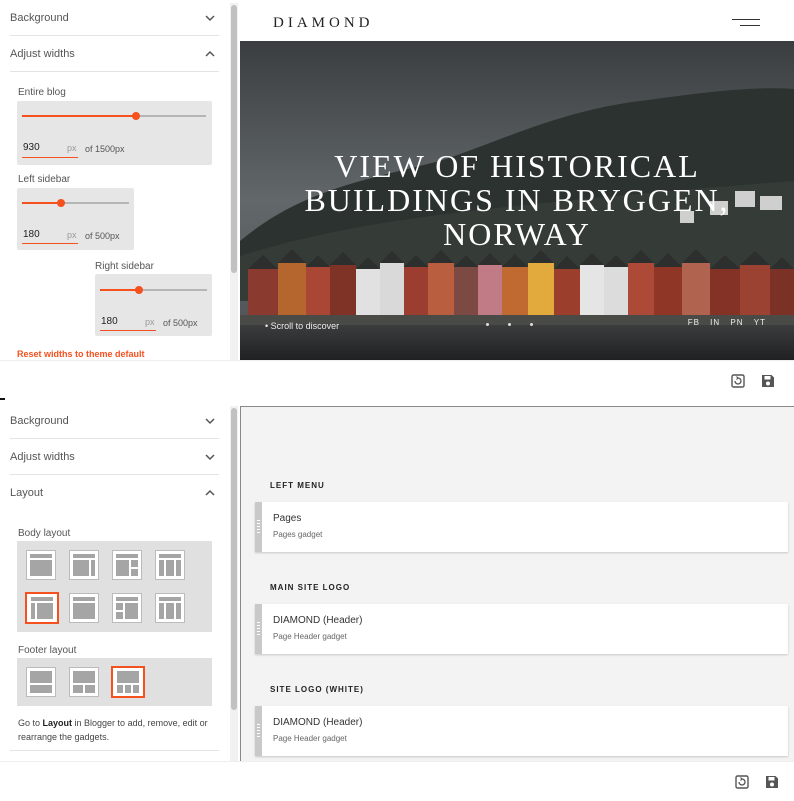  What do you see at coordinates (42, 608) in the screenshot?
I see `body-layout-option-5-selected` at bounding box center [42, 608].